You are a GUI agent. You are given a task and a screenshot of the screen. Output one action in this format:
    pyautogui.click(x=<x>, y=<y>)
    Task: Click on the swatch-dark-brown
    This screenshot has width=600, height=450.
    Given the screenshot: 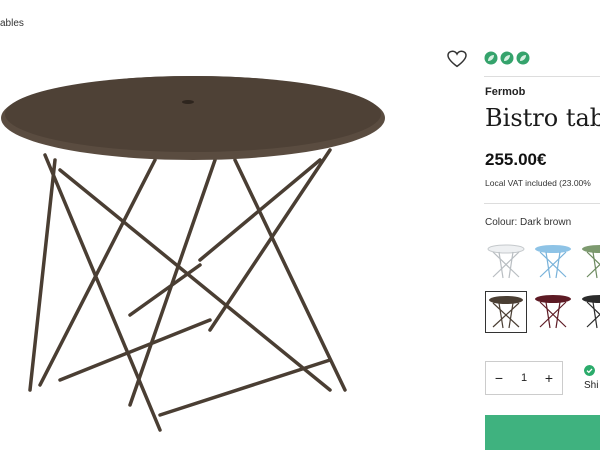 What is the action you would take?
    pyautogui.click(x=506, y=312)
    